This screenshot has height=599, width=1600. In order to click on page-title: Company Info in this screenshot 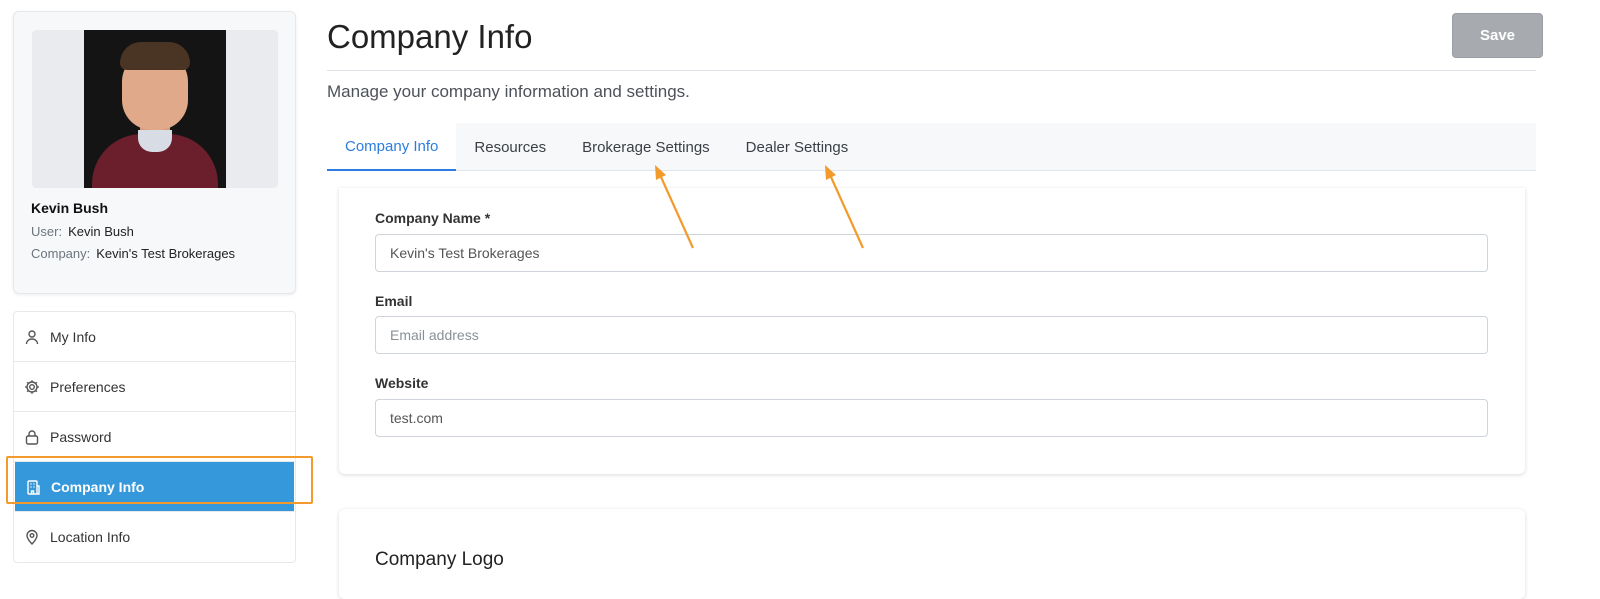, I will do `click(430, 36)`.